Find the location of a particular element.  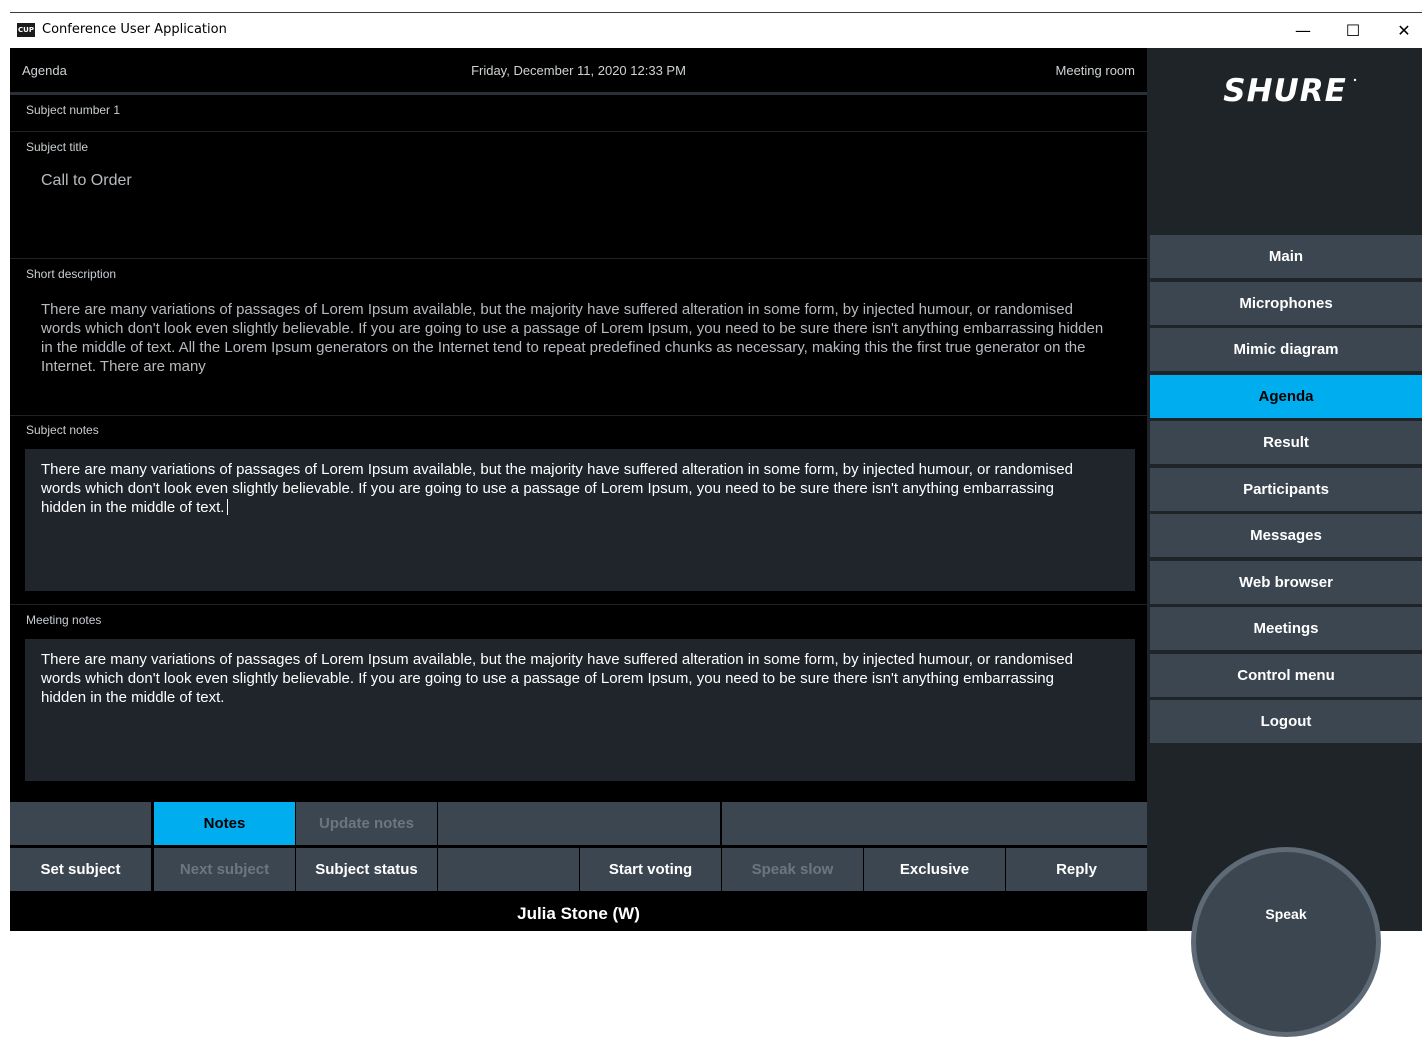

nav-participants: Participants is located at coordinates (1286, 489).